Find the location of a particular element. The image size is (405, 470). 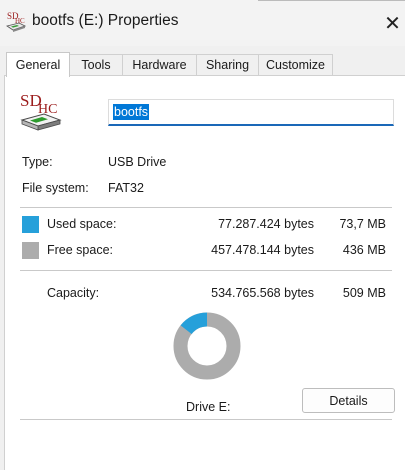

details-button: Details is located at coordinates (348, 400).